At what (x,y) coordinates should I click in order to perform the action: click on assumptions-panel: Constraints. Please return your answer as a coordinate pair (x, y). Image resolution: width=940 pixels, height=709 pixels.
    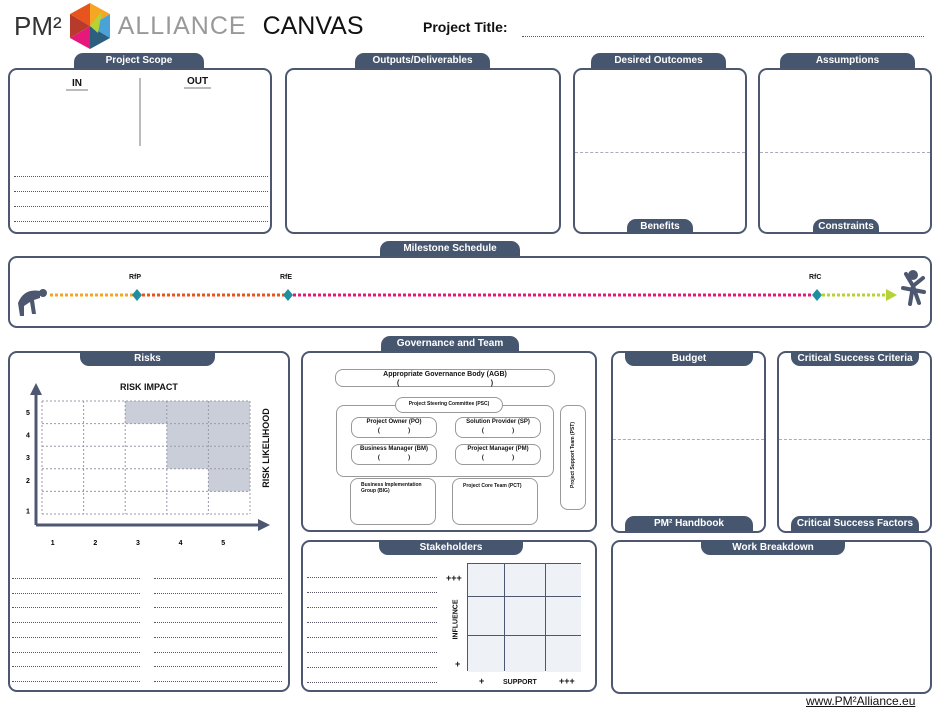
    Looking at the image, I should click on (845, 151).